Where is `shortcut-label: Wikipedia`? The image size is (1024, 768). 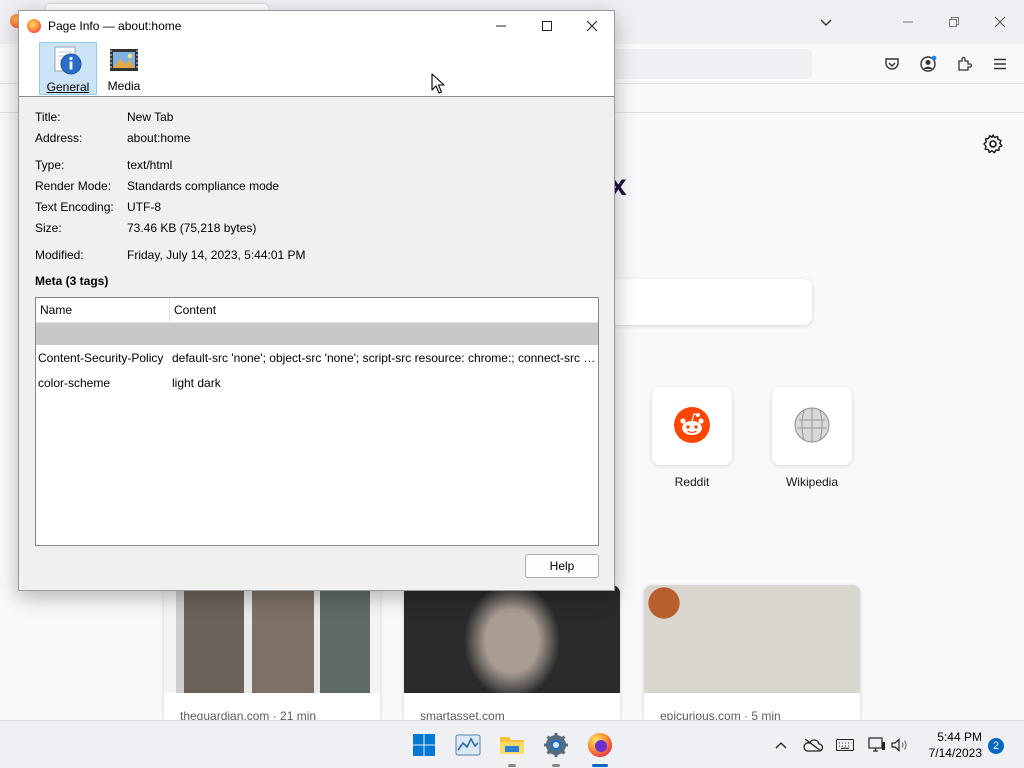 shortcut-label: Wikipedia is located at coordinates (812, 482).